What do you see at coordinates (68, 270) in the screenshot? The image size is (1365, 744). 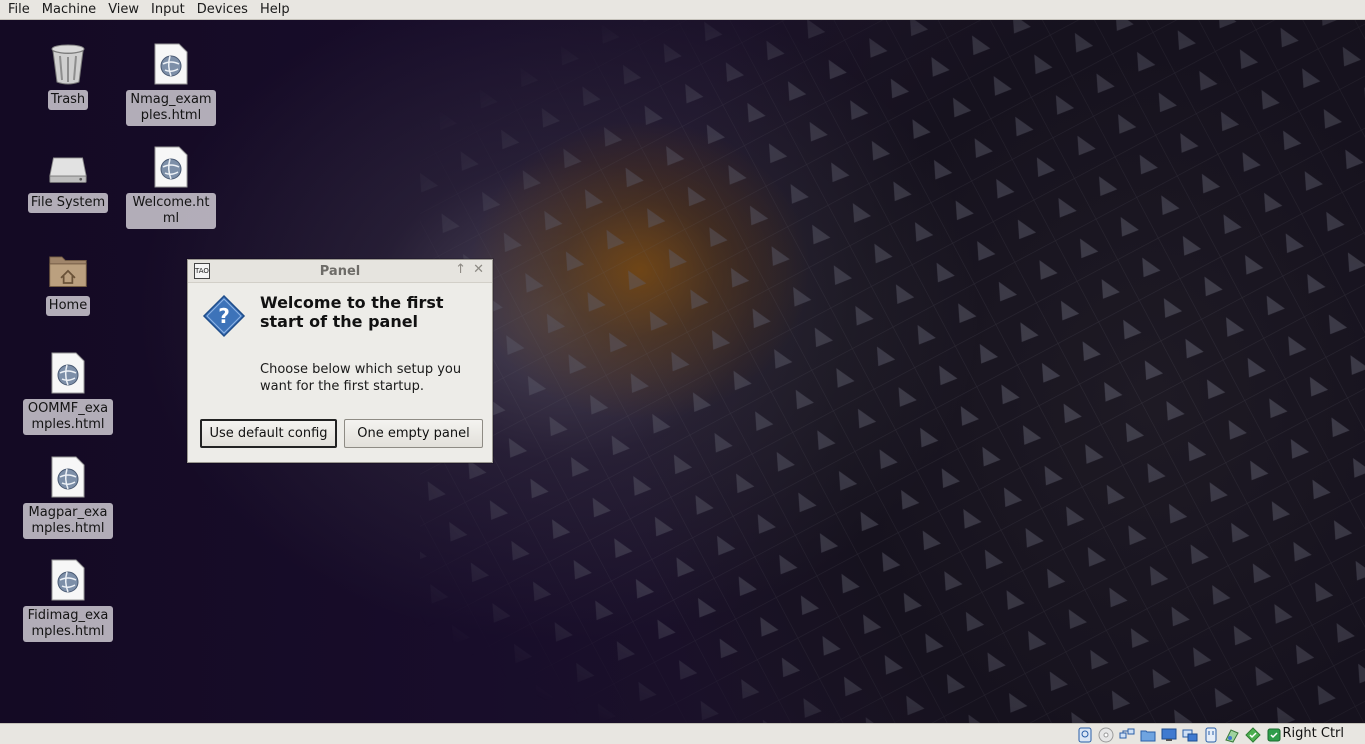 I see `home-folder-icon` at bounding box center [68, 270].